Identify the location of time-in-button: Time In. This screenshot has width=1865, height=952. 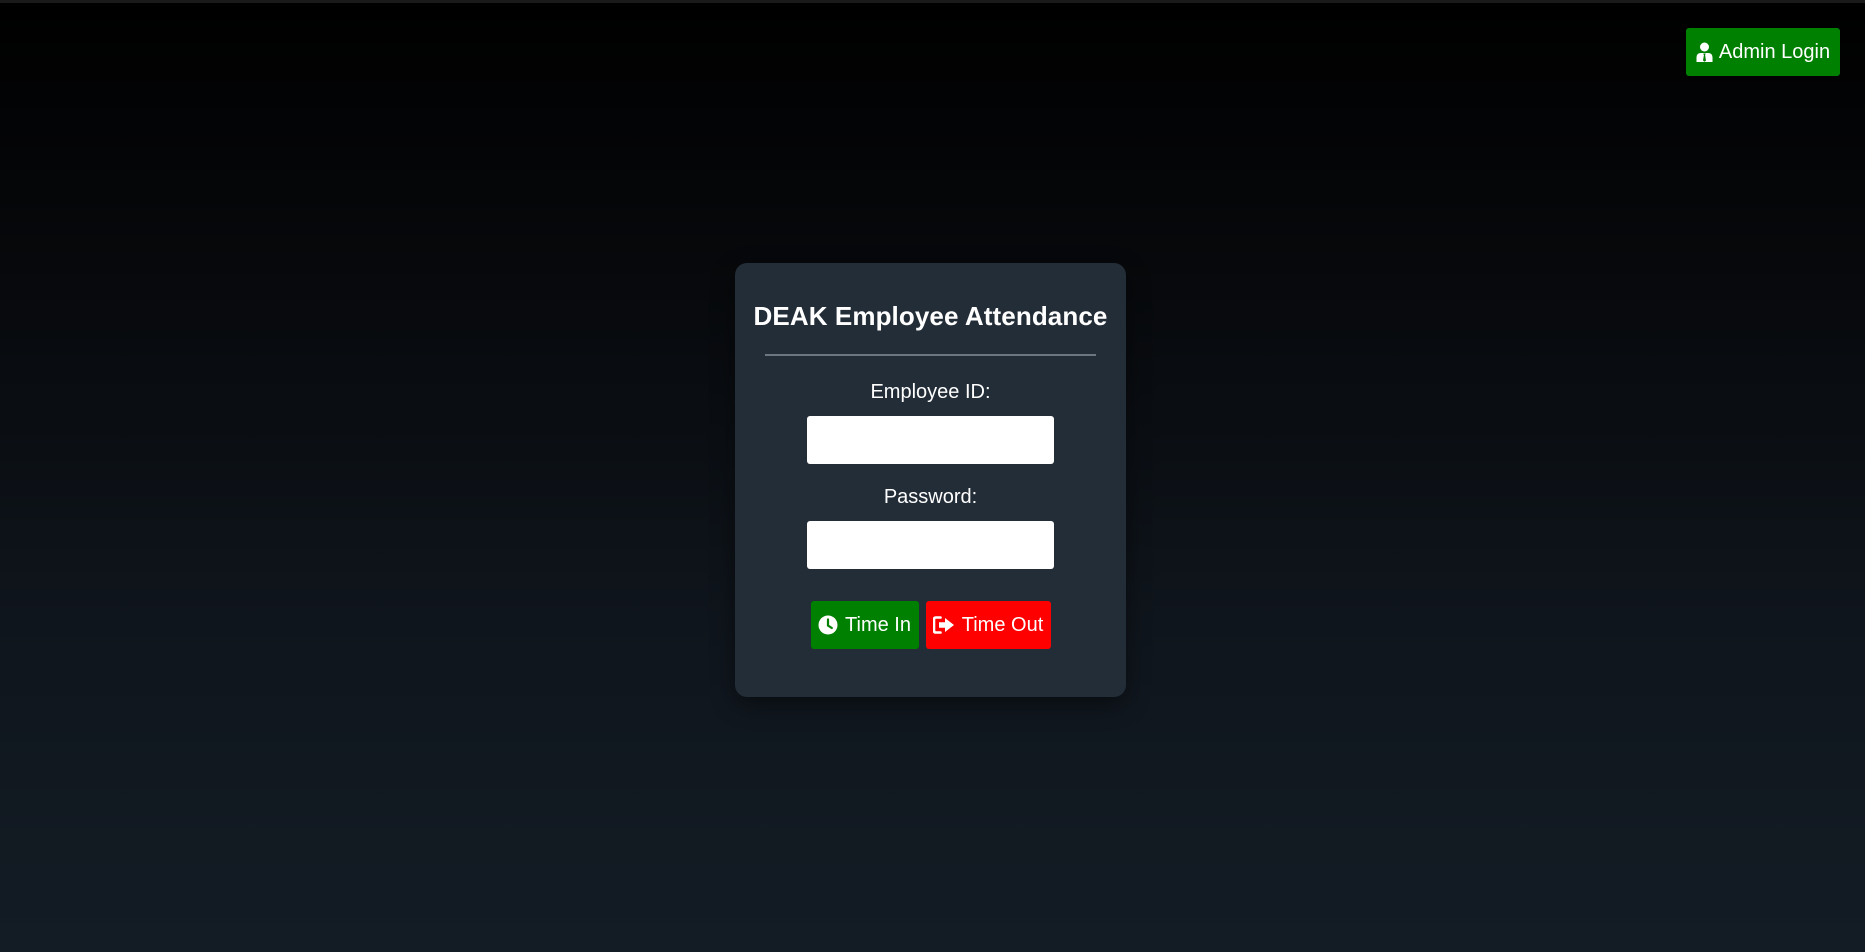
(864, 625).